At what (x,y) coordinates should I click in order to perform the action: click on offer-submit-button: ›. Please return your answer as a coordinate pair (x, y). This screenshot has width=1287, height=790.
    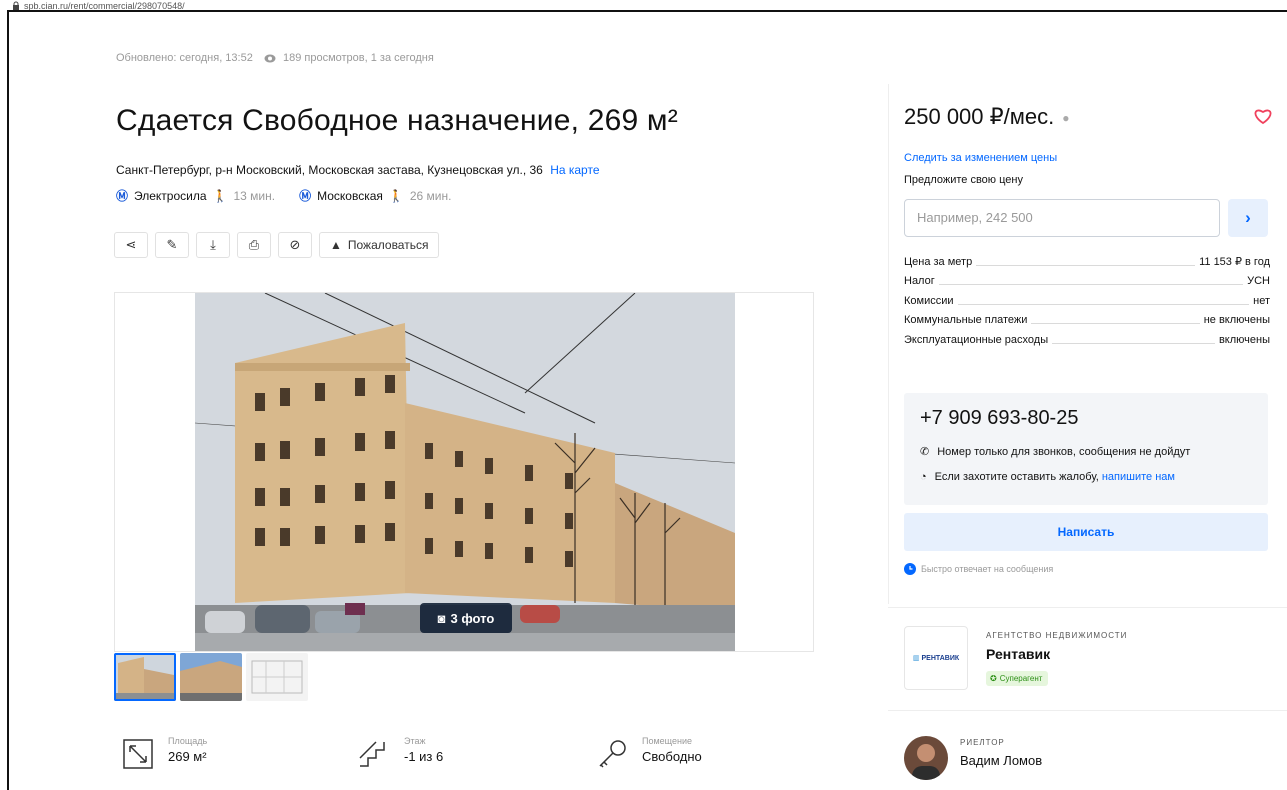
    Looking at the image, I should click on (1248, 218).